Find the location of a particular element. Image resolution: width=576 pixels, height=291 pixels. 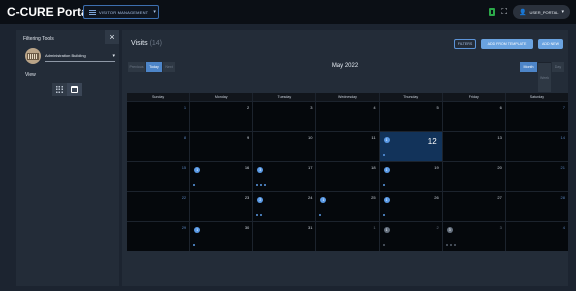

day-number: 26 is located at coordinates (436, 197).